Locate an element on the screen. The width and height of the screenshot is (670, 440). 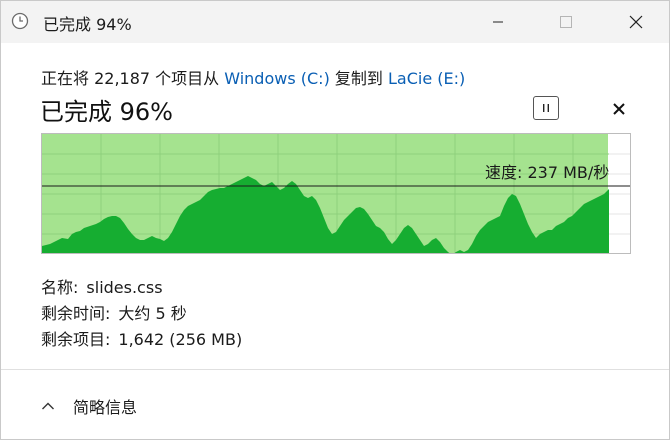
close-icon is located at coordinates (636, 22).